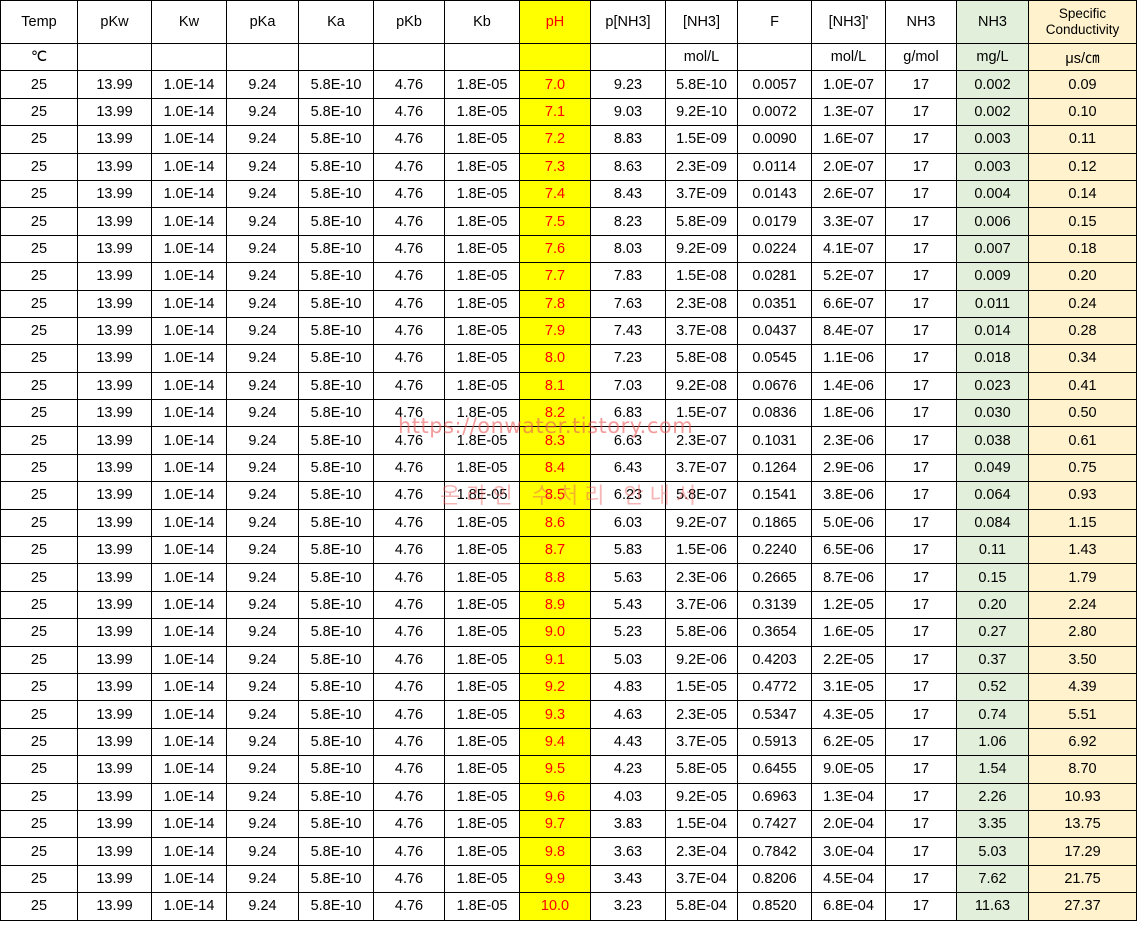  What do you see at coordinates (555, 550) in the screenshot?
I see `cell-ph: 8.7` at bounding box center [555, 550].